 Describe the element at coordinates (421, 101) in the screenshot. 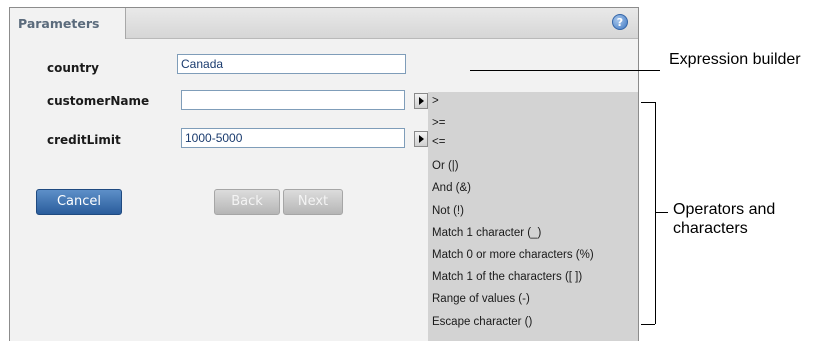

I see `customername-expression-builder-button` at that location.